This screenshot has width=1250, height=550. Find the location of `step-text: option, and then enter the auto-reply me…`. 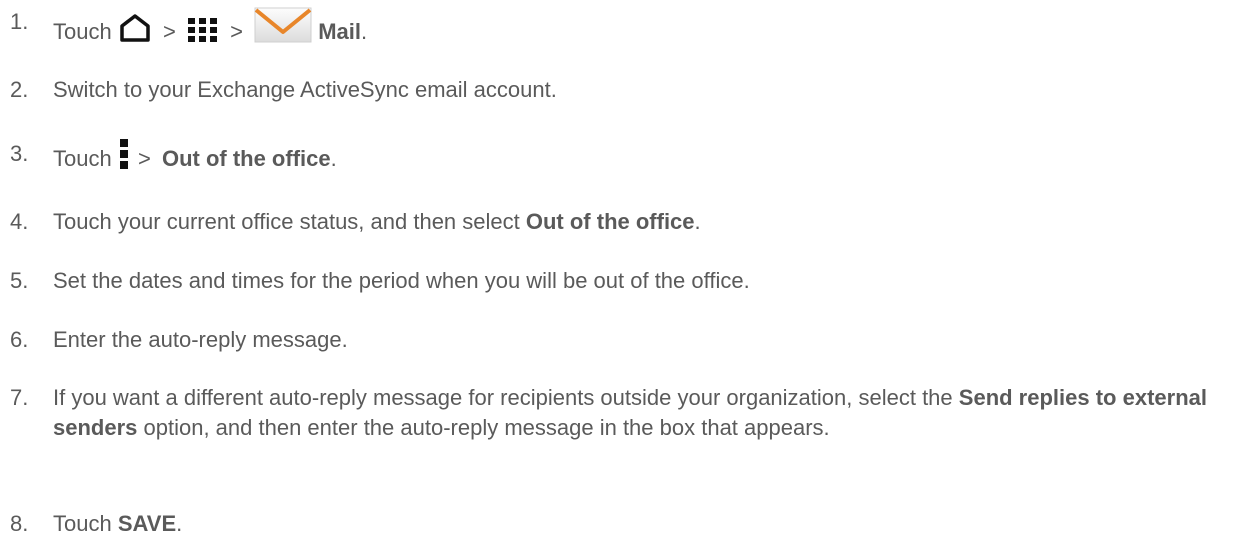

step-text: option, and then enter the auto-reply me… is located at coordinates (486, 427).